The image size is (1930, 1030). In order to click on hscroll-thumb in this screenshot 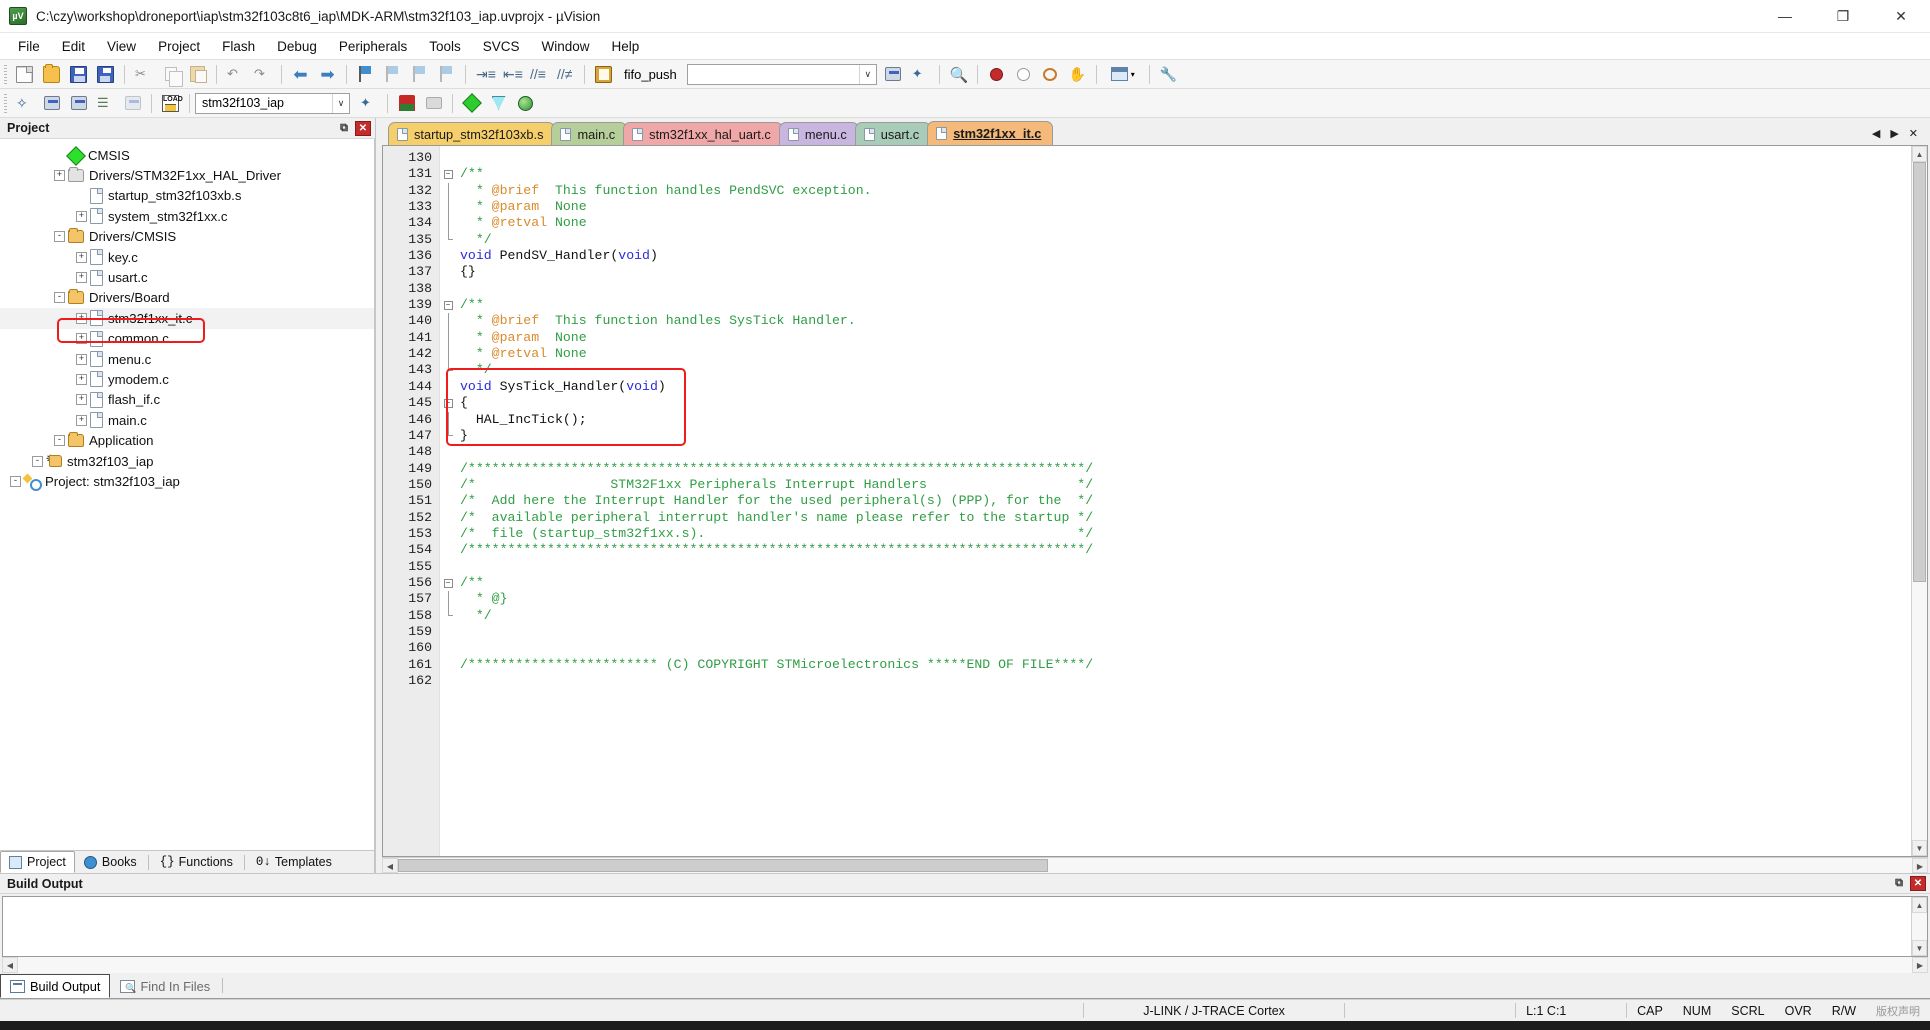, I will do `click(723, 865)`.